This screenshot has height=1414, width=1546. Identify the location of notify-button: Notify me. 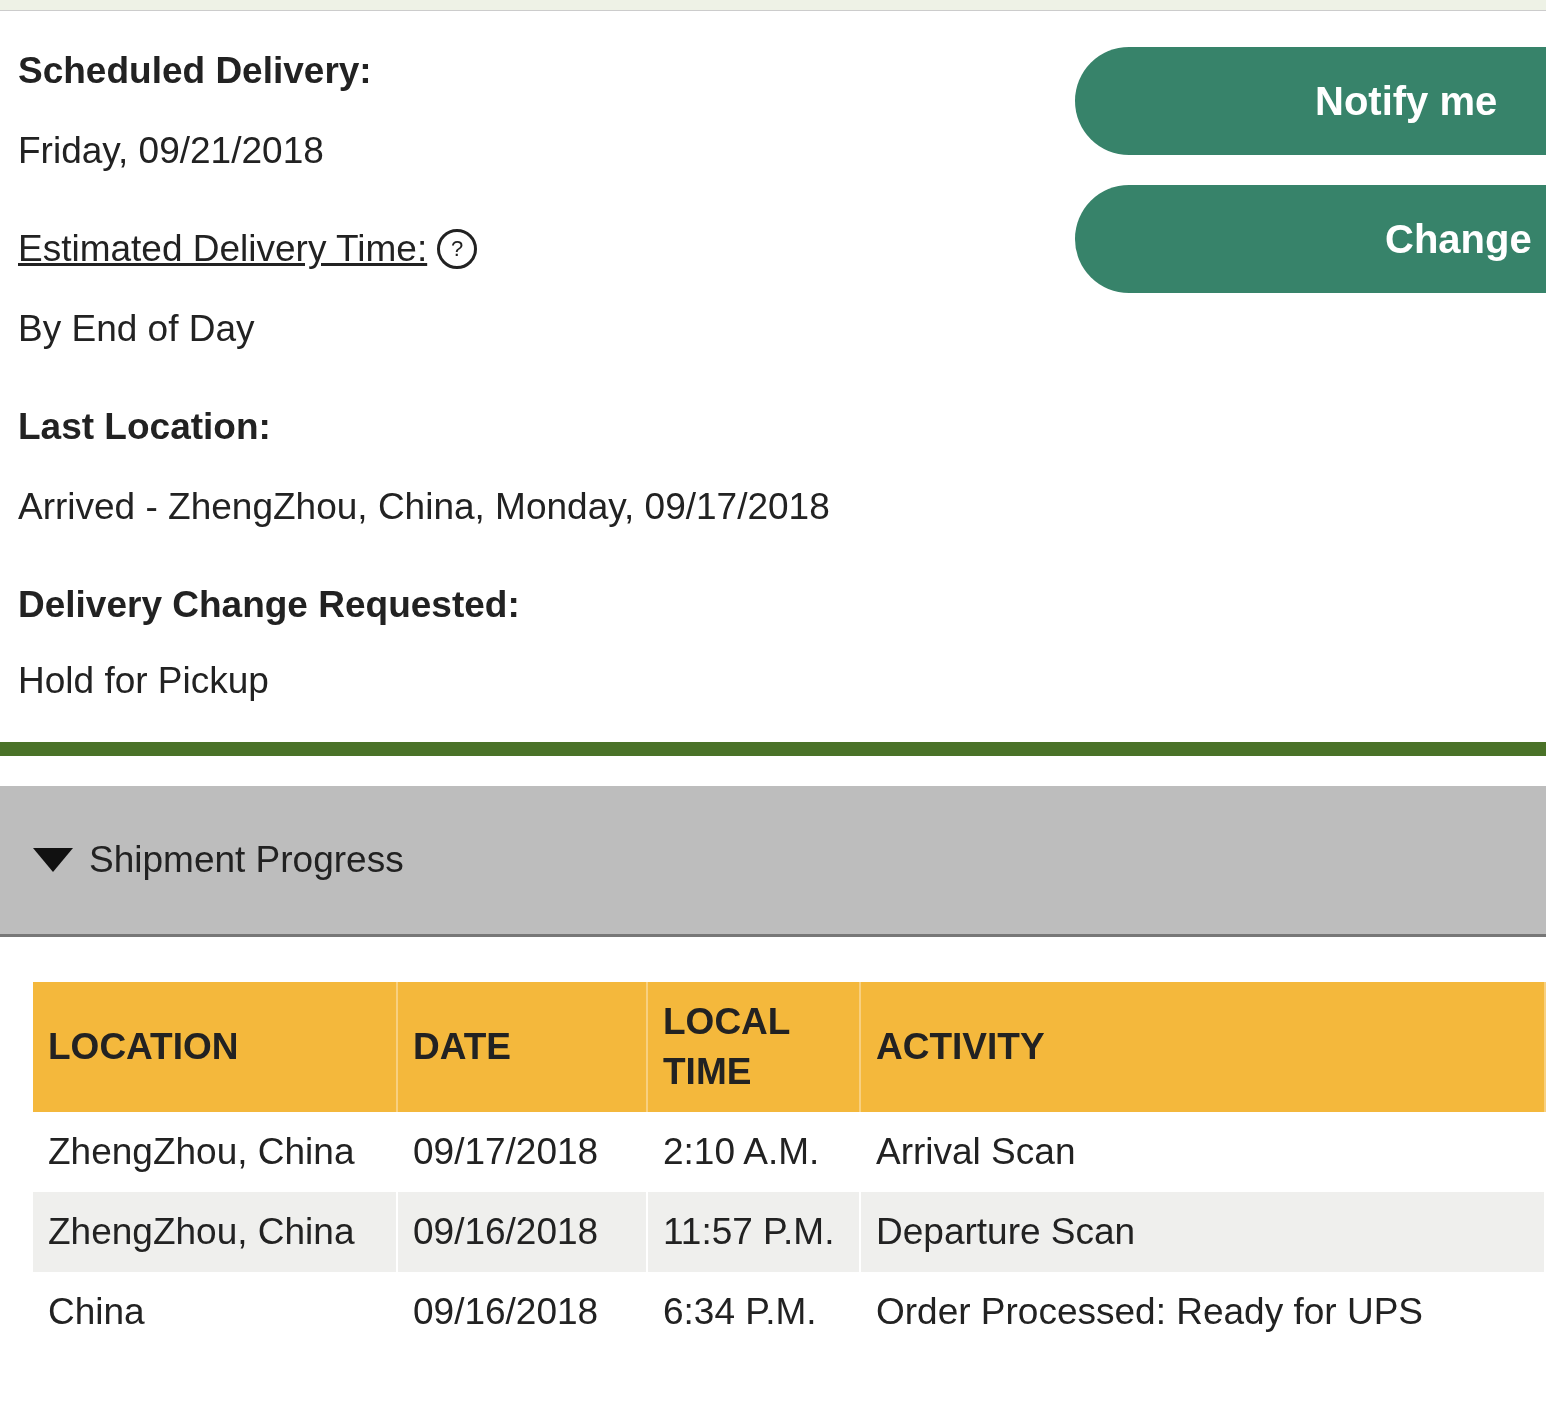
(1310, 101).